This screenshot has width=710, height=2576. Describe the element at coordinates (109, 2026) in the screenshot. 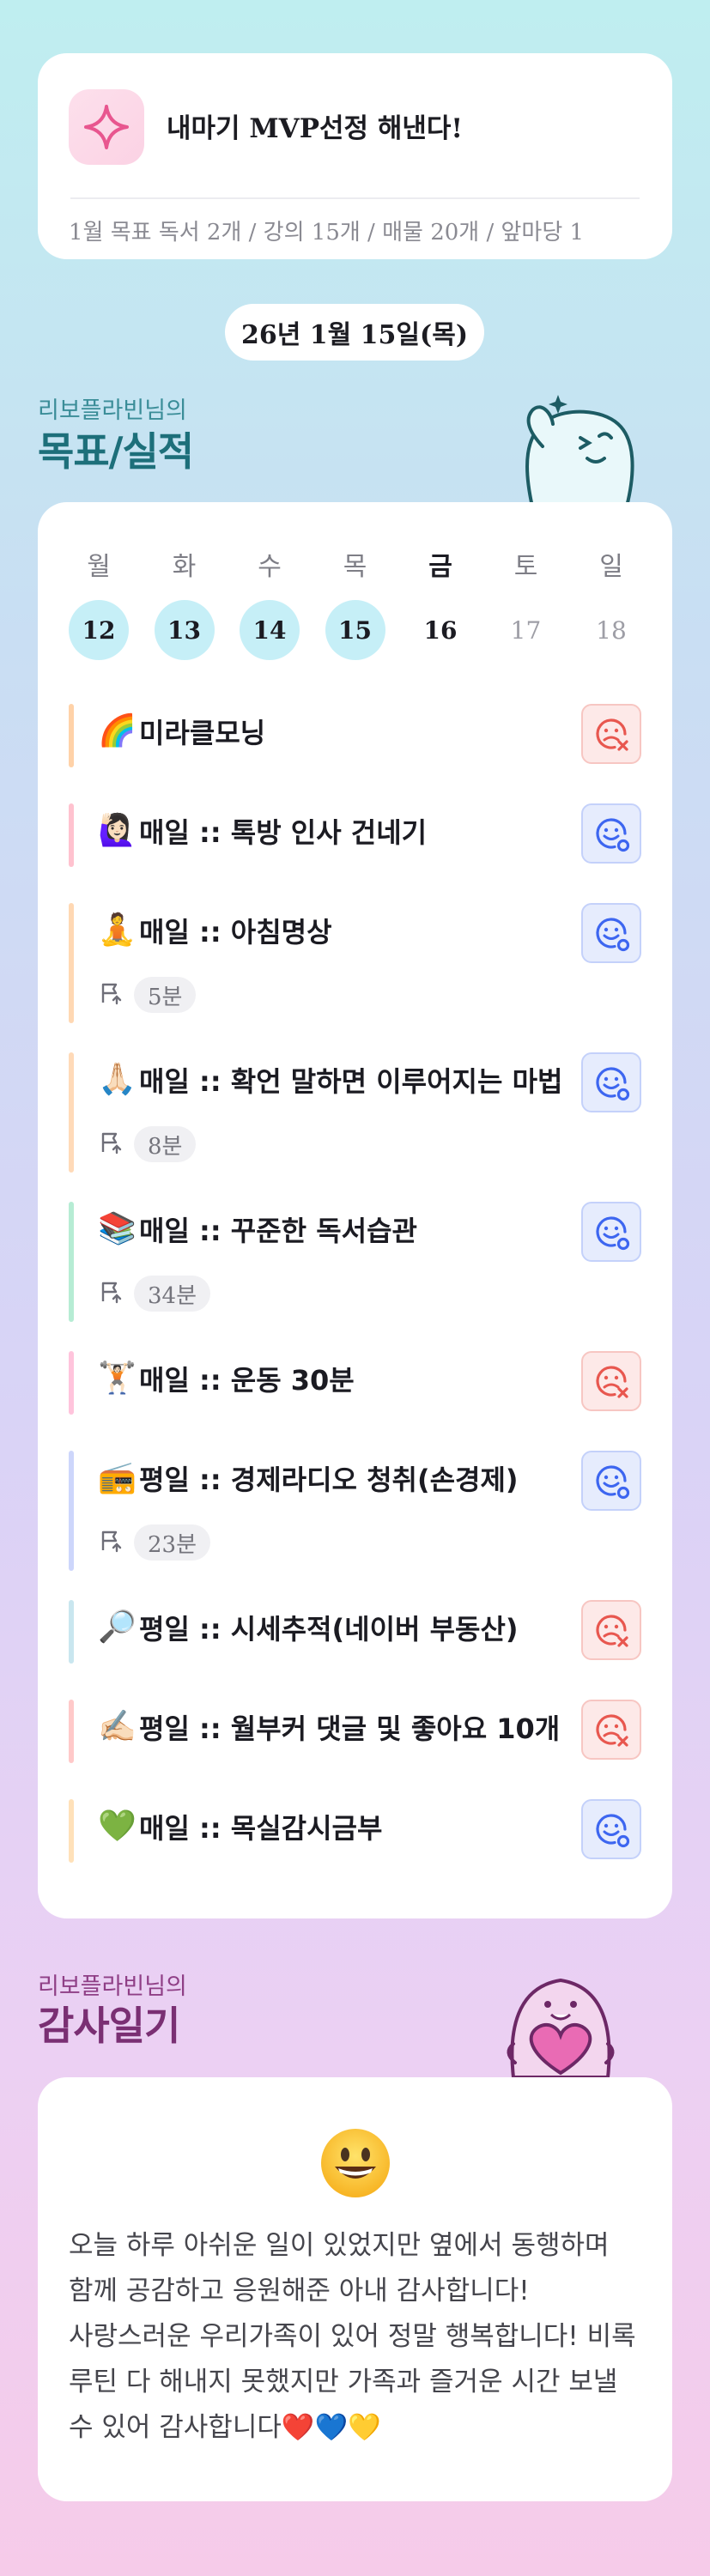

I see `thanks-section-title: 감사일기` at that location.